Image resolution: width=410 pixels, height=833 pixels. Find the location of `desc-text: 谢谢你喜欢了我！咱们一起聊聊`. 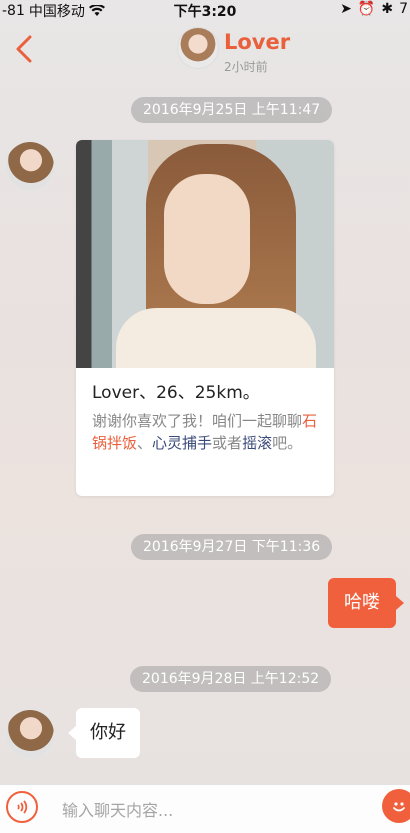

desc-text: 谢谢你喜欢了我！咱们一起聊聊 is located at coordinates (197, 421).